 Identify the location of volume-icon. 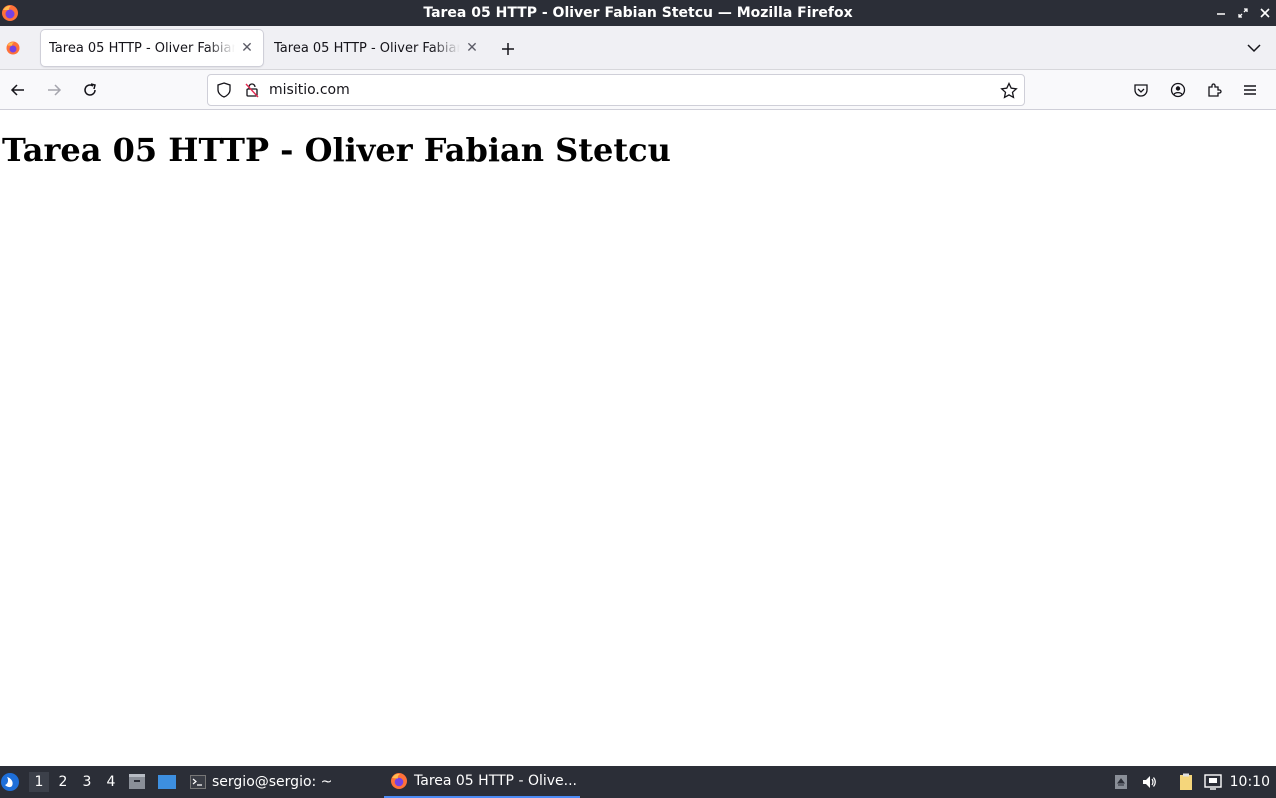
(1149, 782).